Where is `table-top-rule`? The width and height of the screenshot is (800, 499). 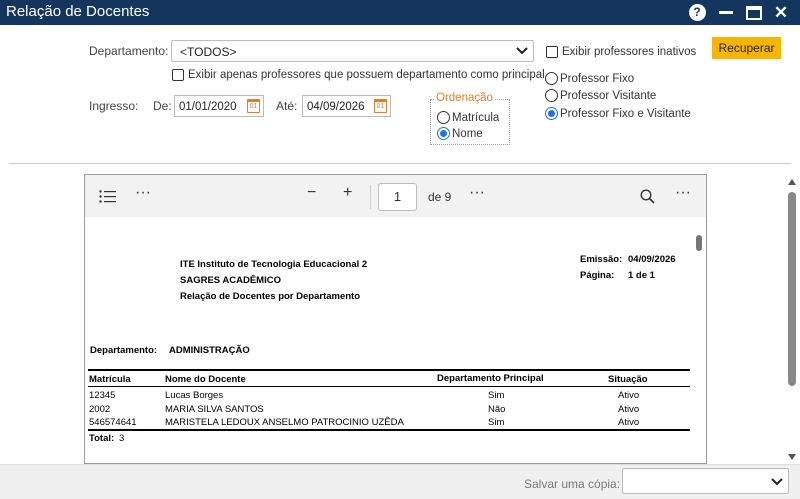
table-top-rule is located at coordinates (389, 370).